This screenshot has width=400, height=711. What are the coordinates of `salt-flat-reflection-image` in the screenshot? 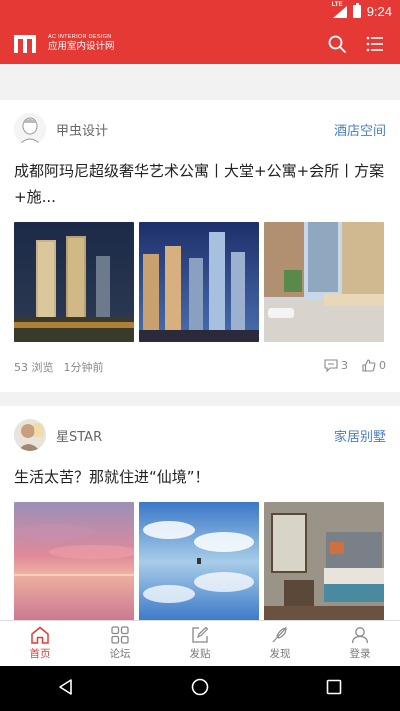 It's located at (199, 561).